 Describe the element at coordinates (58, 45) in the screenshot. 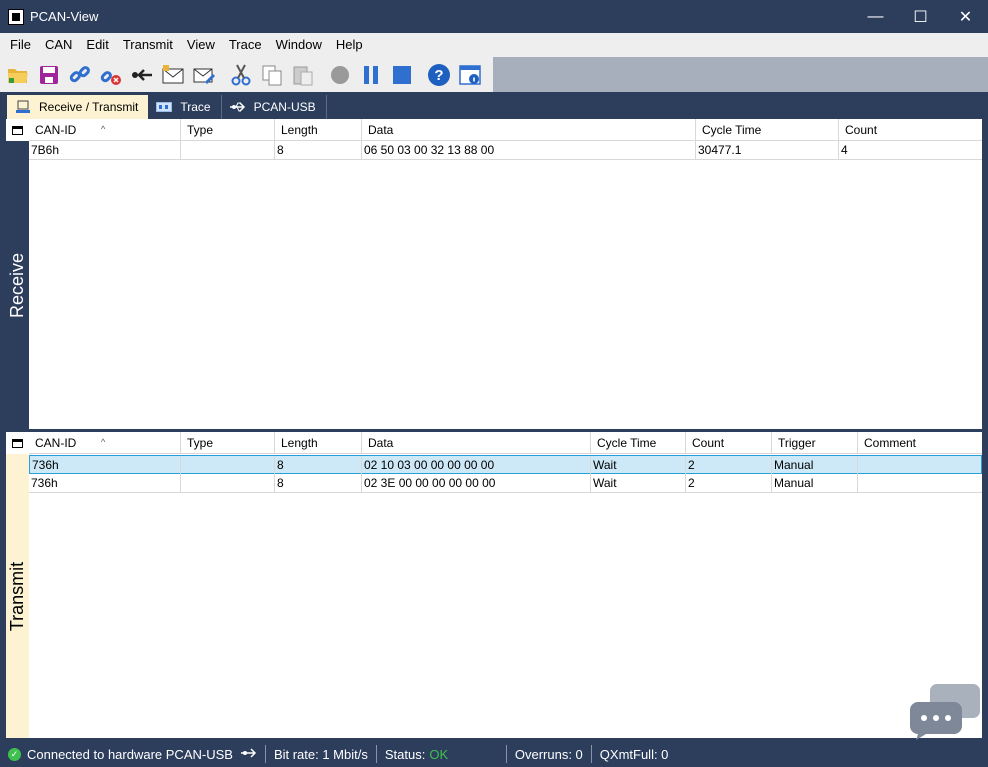

I see `menu-can: CAN` at that location.